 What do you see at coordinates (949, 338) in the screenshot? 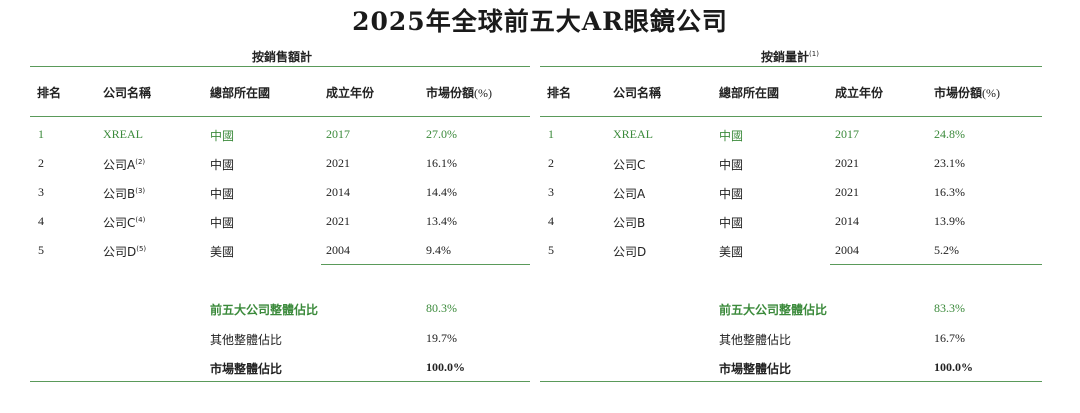
I see `summary-value: 16.7%` at bounding box center [949, 338].